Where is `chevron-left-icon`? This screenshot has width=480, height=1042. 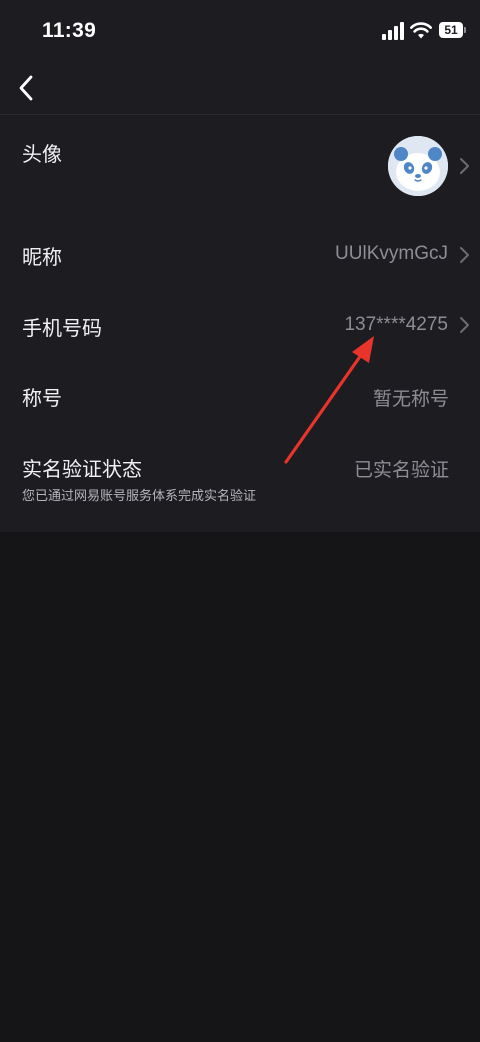
chevron-left-icon is located at coordinates (26, 88).